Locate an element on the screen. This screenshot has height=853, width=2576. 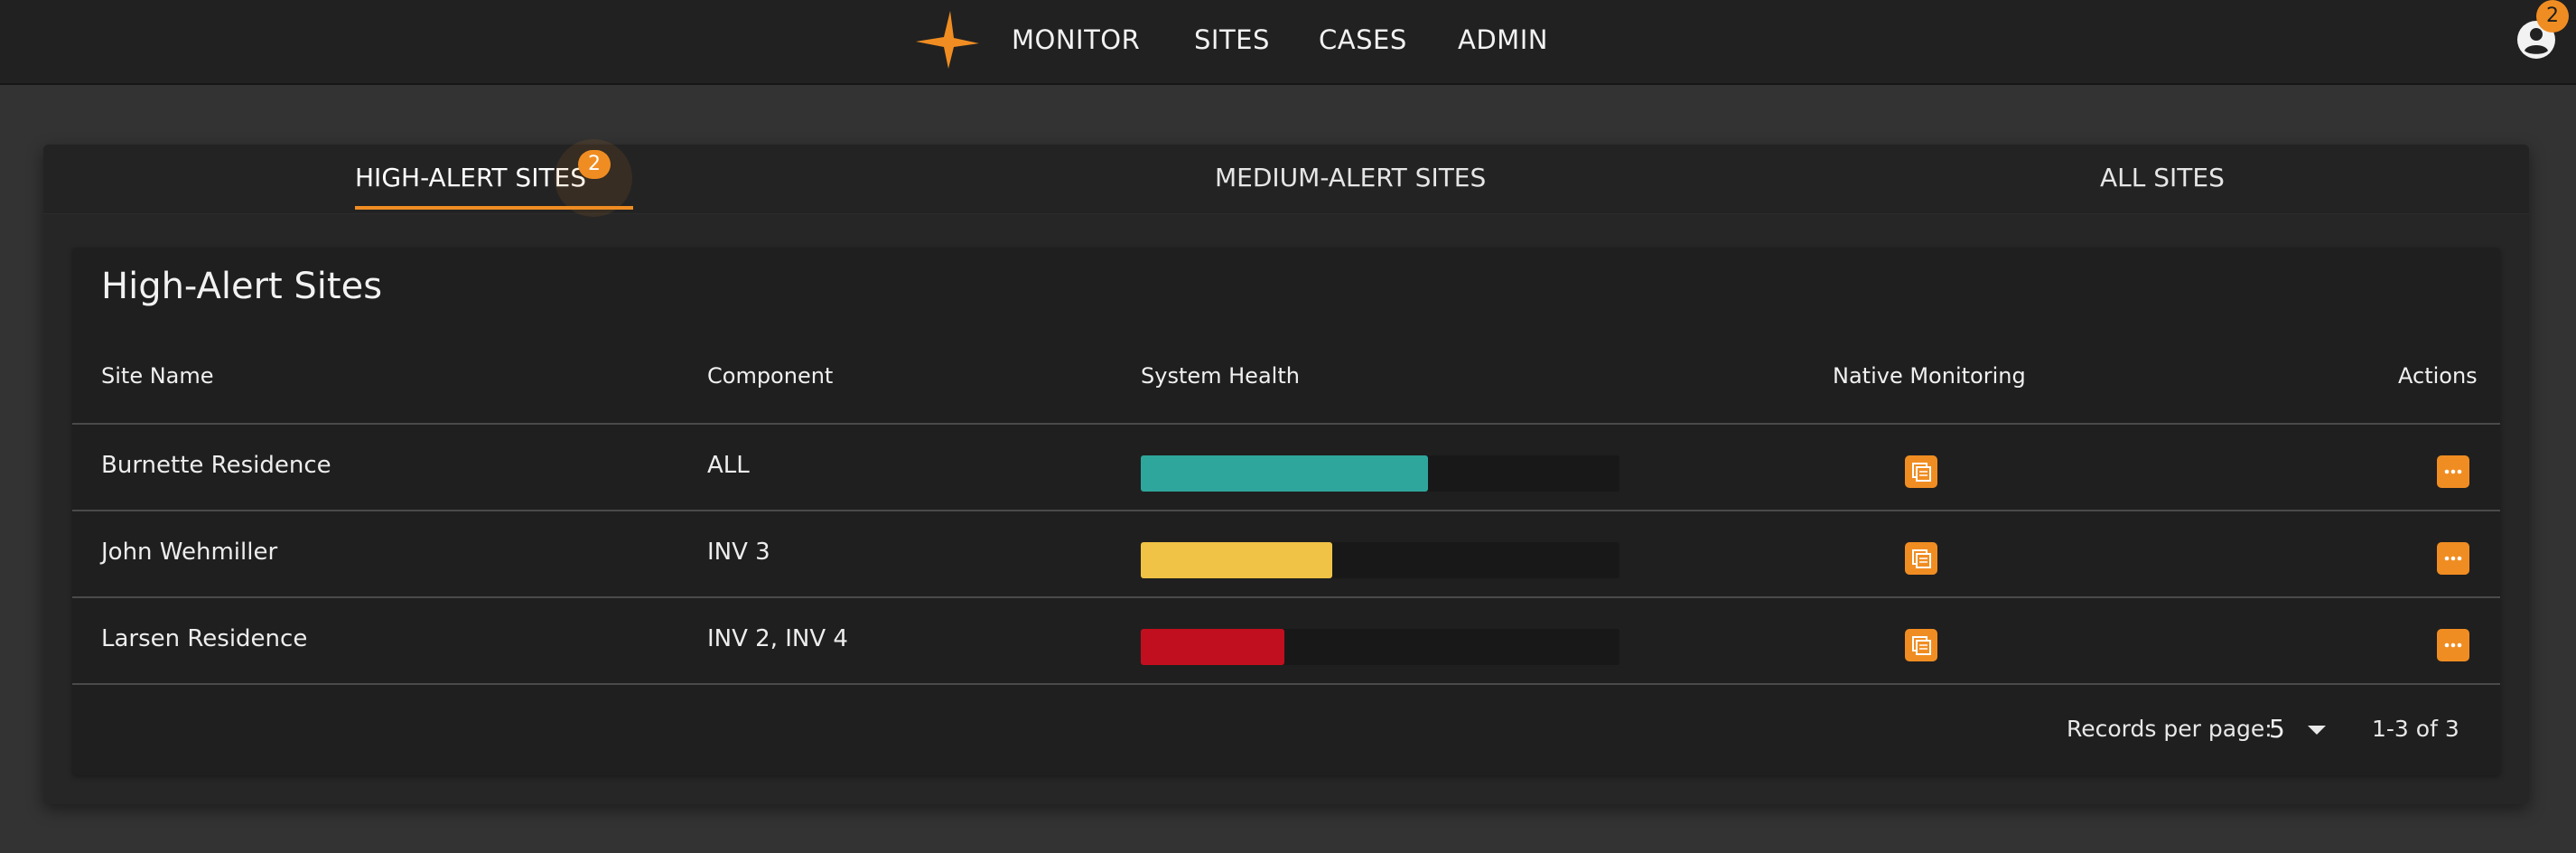
tab-high-alert-sites: HIGH-ALERT SITES is located at coordinates (471, 178).